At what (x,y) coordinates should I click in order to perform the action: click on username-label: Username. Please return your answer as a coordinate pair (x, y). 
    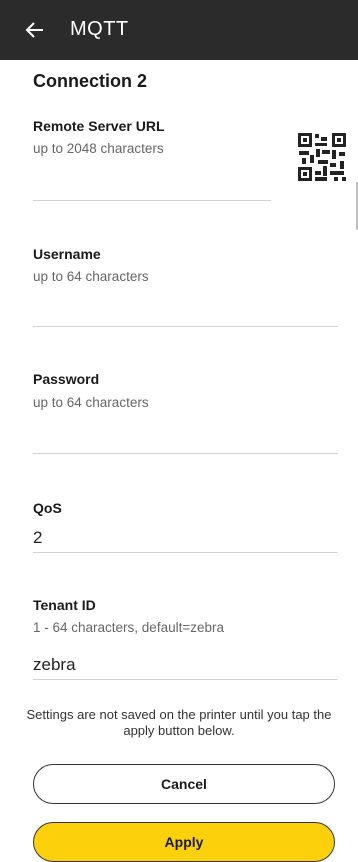
    Looking at the image, I should click on (67, 254).